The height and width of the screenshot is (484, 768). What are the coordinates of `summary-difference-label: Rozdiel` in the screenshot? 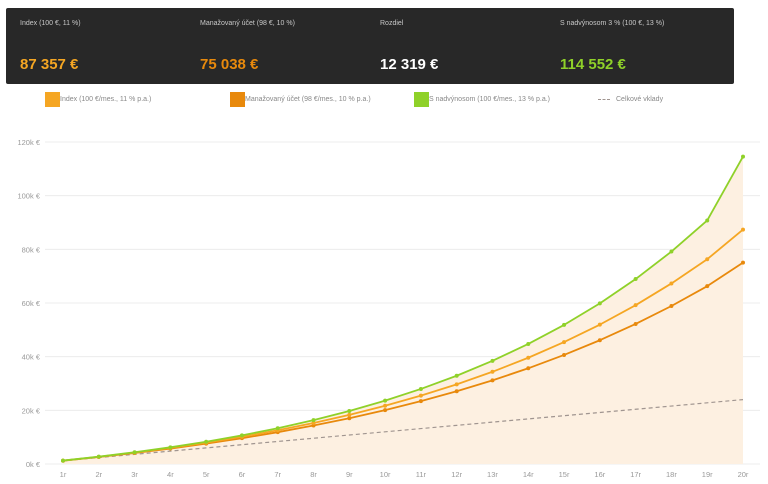 It's located at (392, 23).